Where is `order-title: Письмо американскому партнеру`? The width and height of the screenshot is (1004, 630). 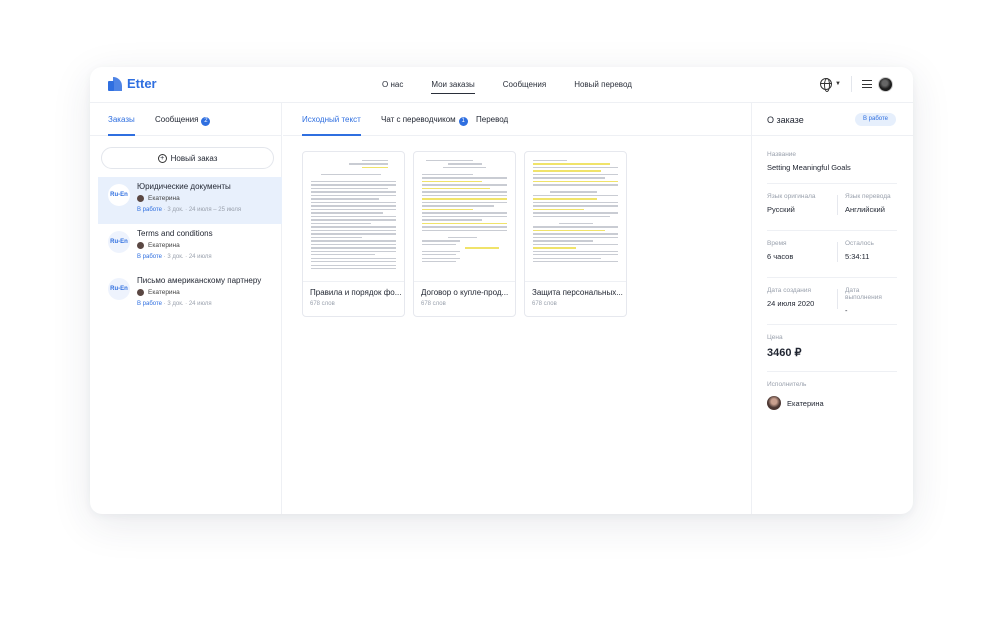 order-title: Письмо американскому партнеру is located at coordinates (199, 280).